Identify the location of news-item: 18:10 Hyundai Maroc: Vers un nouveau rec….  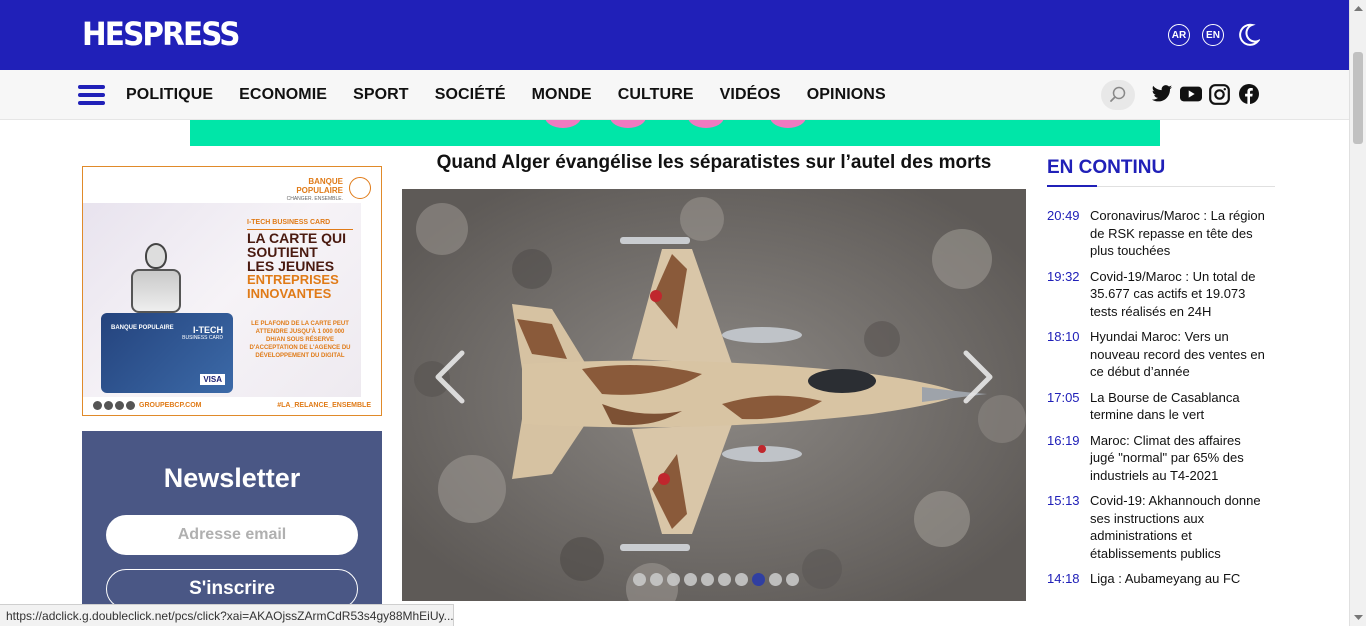
(1157, 354).